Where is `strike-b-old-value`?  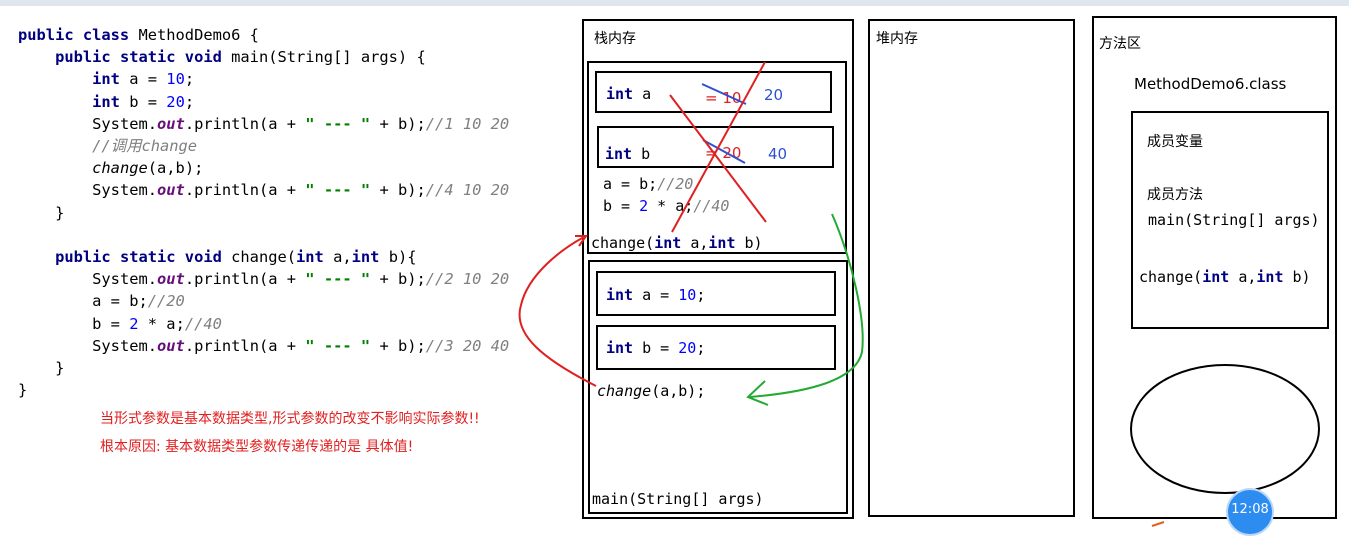
strike-b-old-value is located at coordinates (724, 151).